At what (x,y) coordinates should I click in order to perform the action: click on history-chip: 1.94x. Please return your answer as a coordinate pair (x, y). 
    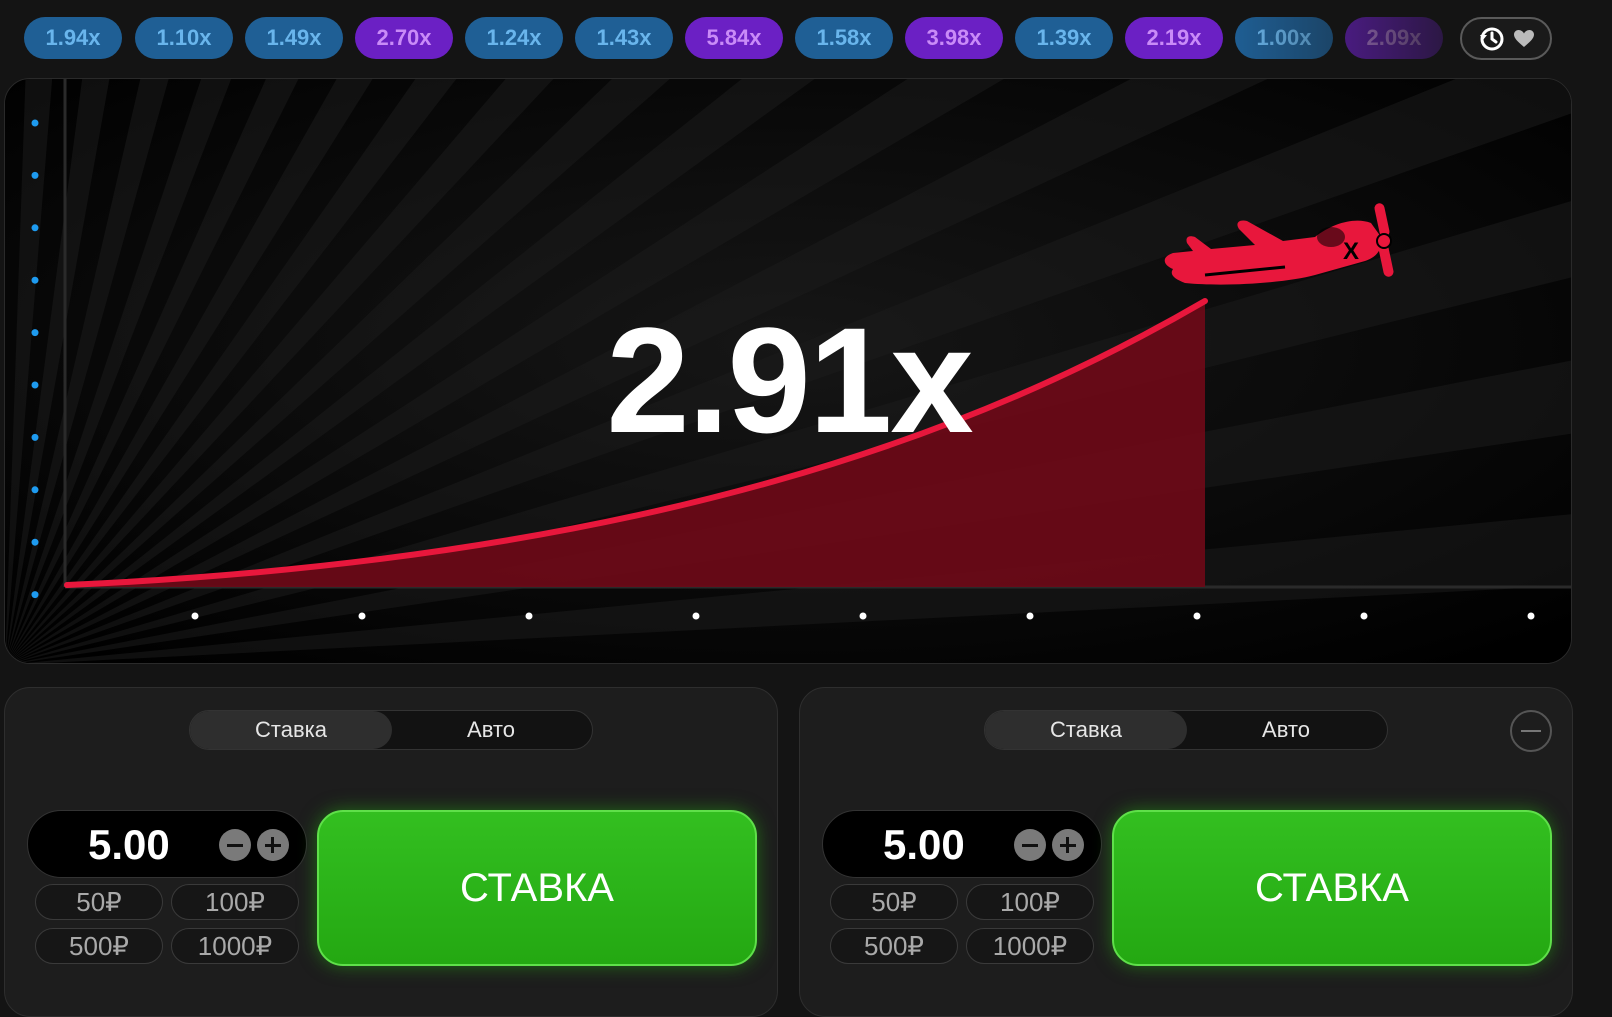
    Looking at the image, I should click on (73, 38).